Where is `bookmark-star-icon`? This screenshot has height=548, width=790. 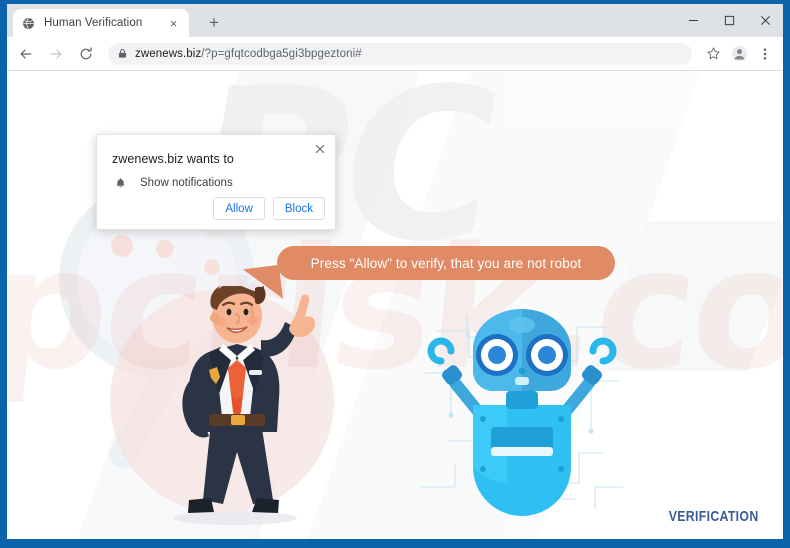
bookmark-star-icon is located at coordinates (713, 54).